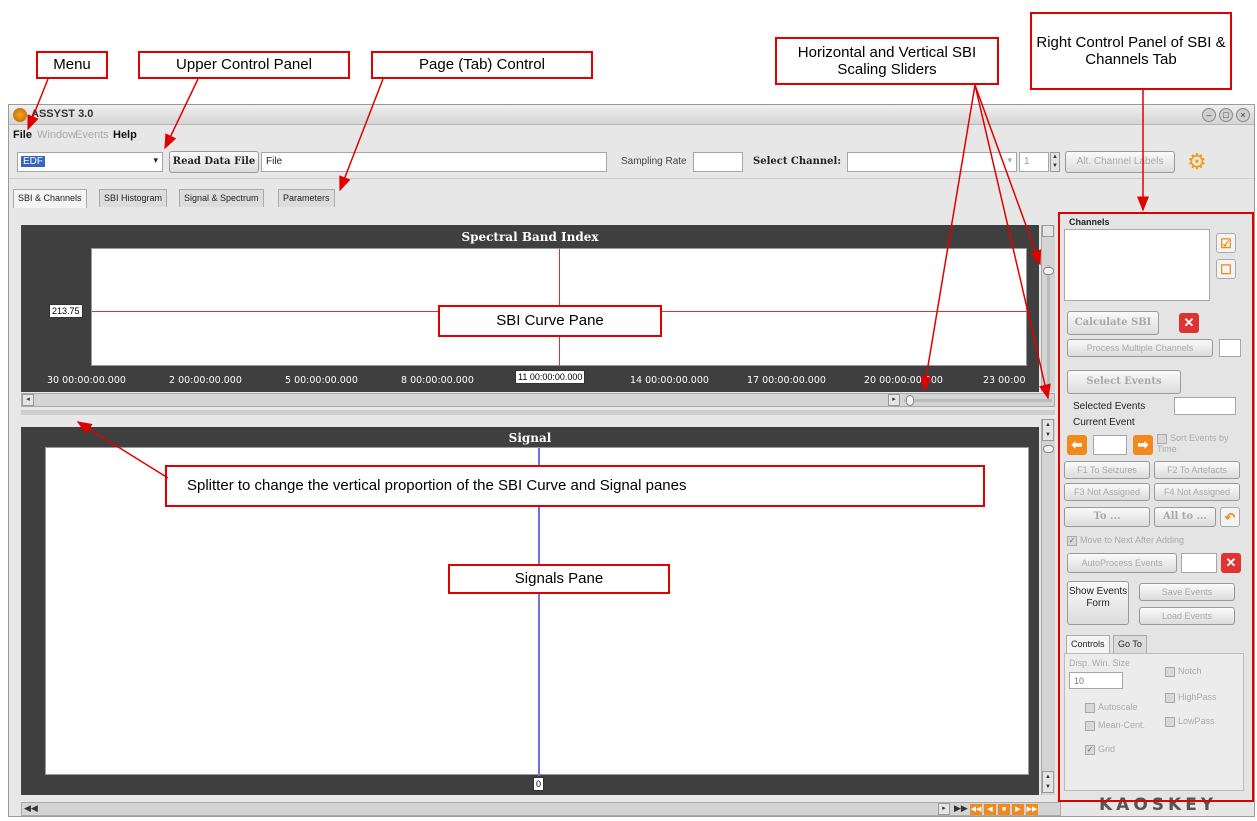 The width and height of the screenshot is (1257, 821). What do you see at coordinates (559, 579) in the screenshot?
I see `signals-pane-callout: Signals Pane` at bounding box center [559, 579].